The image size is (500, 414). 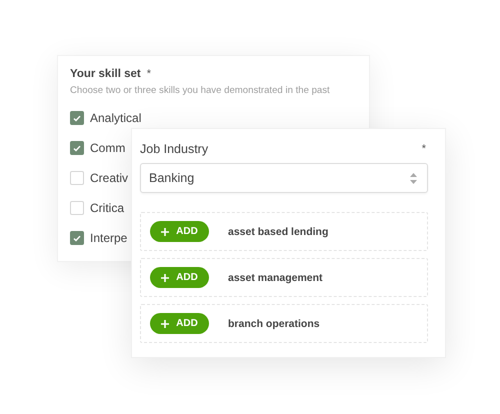 I want to click on option-label: asset based lending, so click(x=278, y=232).